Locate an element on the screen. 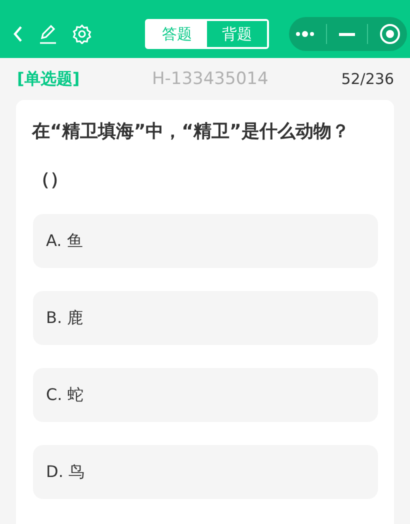  pencil-icon is located at coordinates (48, 34).